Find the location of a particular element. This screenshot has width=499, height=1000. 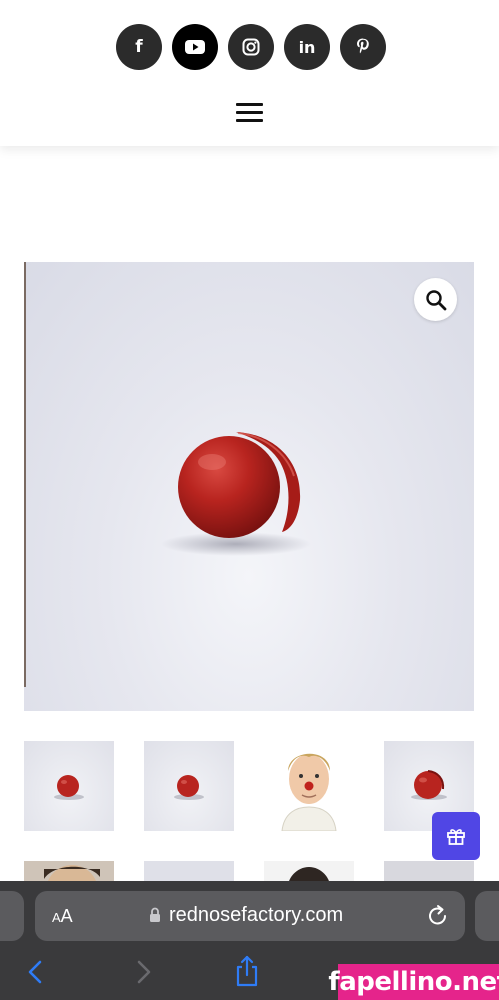

gift-button is located at coordinates (456, 836).